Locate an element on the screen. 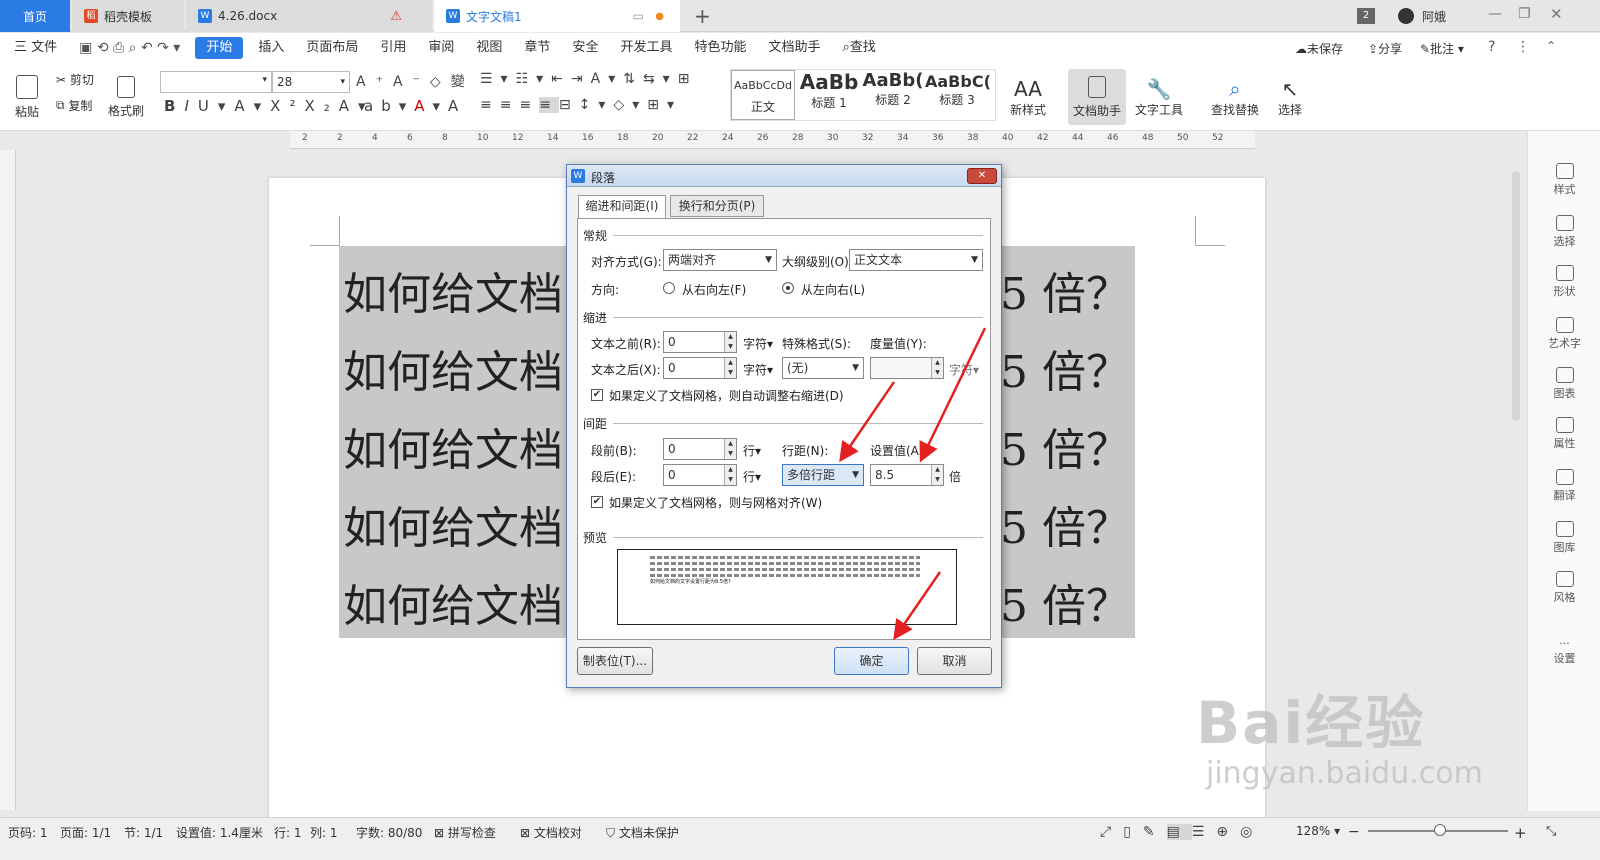  panel-shapes: 形状 is located at coordinates (1564, 282).